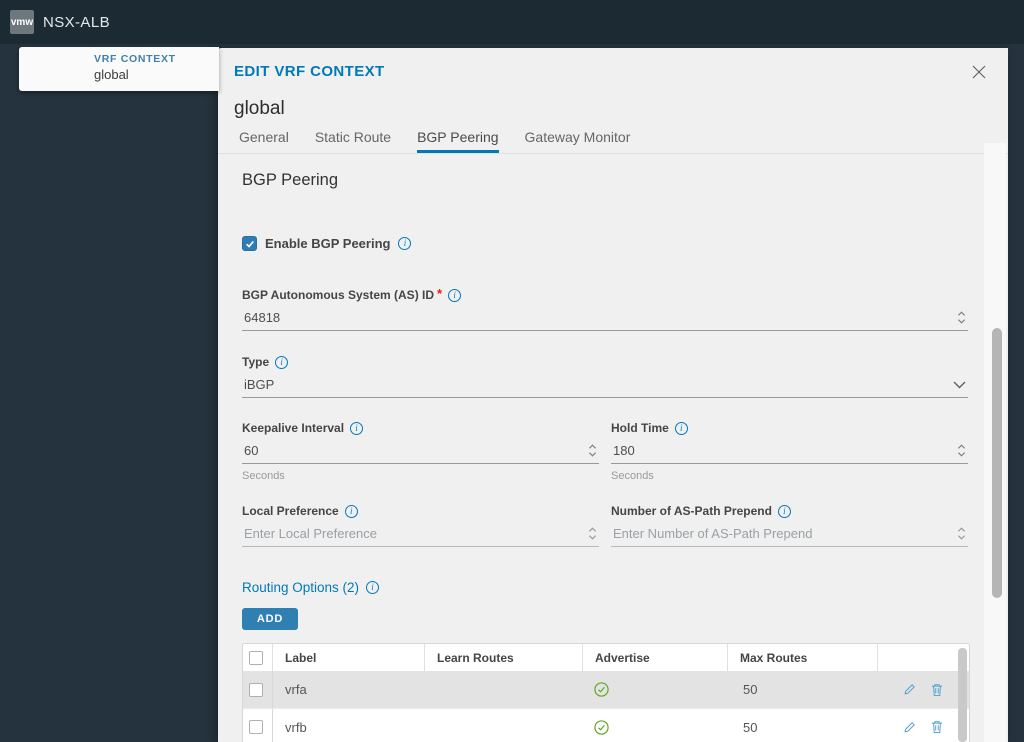  Describe the element at coordinates (654, 657) in the screenshot. I see `column-header-advertise: Advertise` at that location.